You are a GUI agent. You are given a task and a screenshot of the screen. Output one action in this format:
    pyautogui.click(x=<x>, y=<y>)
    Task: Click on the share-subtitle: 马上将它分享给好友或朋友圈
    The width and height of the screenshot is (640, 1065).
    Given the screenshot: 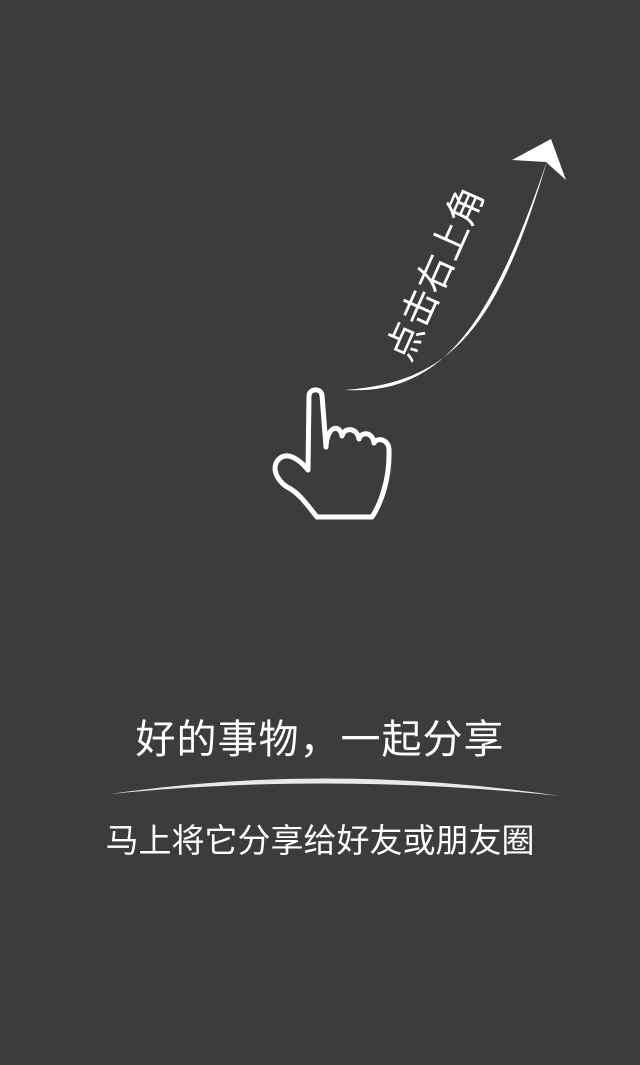 What is the action you would take?
    pyautogui.click(x=320, y=840)
    